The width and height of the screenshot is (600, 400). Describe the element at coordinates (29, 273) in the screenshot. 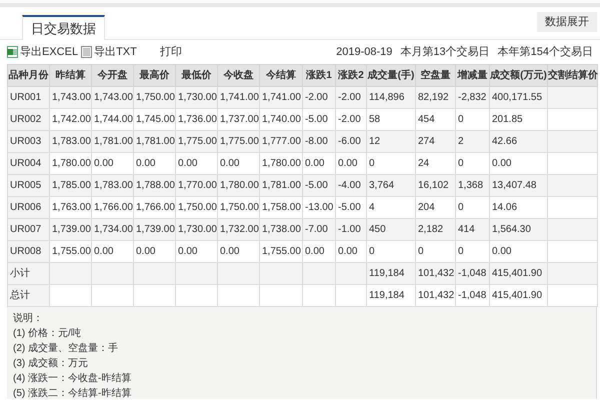

I see `table-cell: 小计` at that location.